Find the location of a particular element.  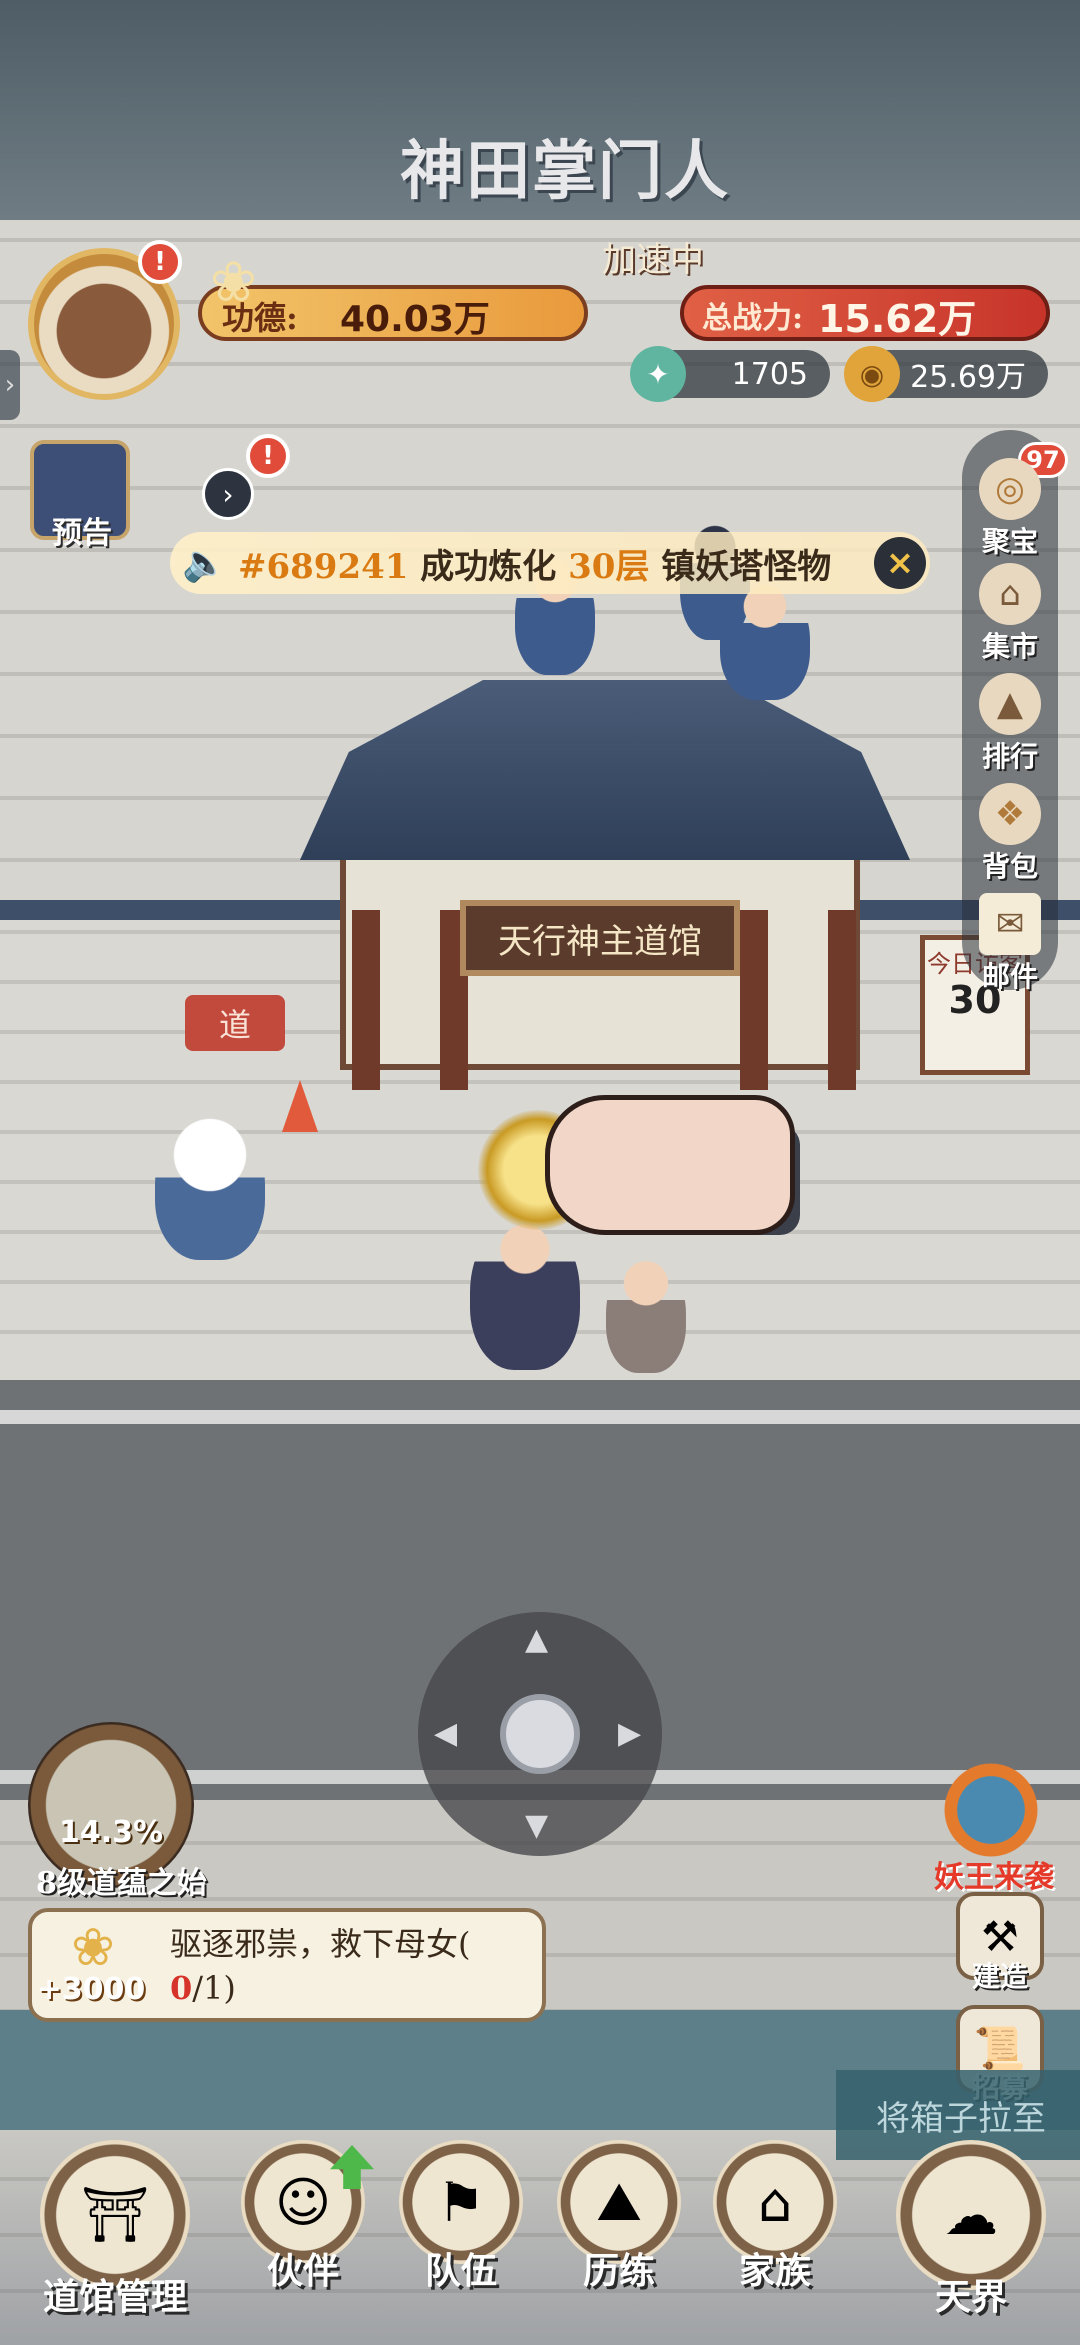

menu-item-mail: ✉ 邮件 is located at coordinates (1010, 944).